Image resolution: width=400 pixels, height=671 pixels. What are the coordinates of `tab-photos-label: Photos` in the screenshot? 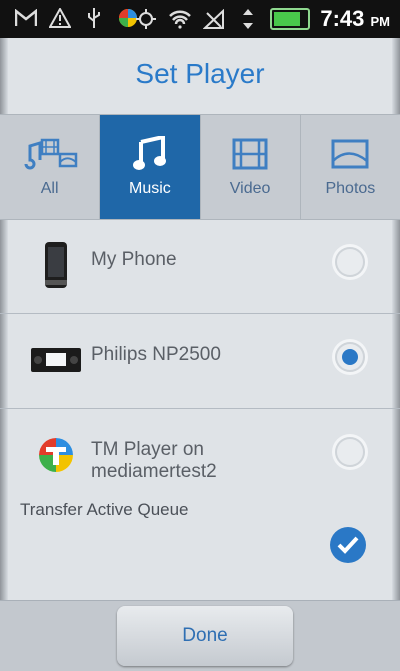 It's located at (350, 188).